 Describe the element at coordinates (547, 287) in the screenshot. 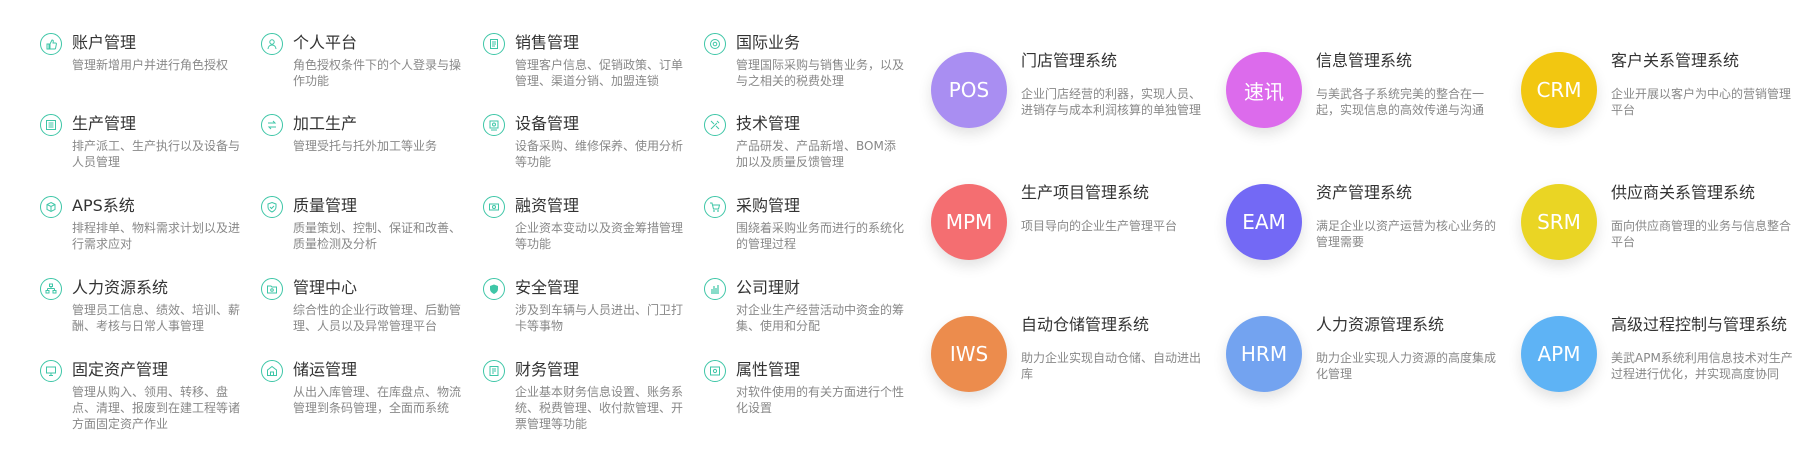

I see `feature-title: 安全管理` at that location.